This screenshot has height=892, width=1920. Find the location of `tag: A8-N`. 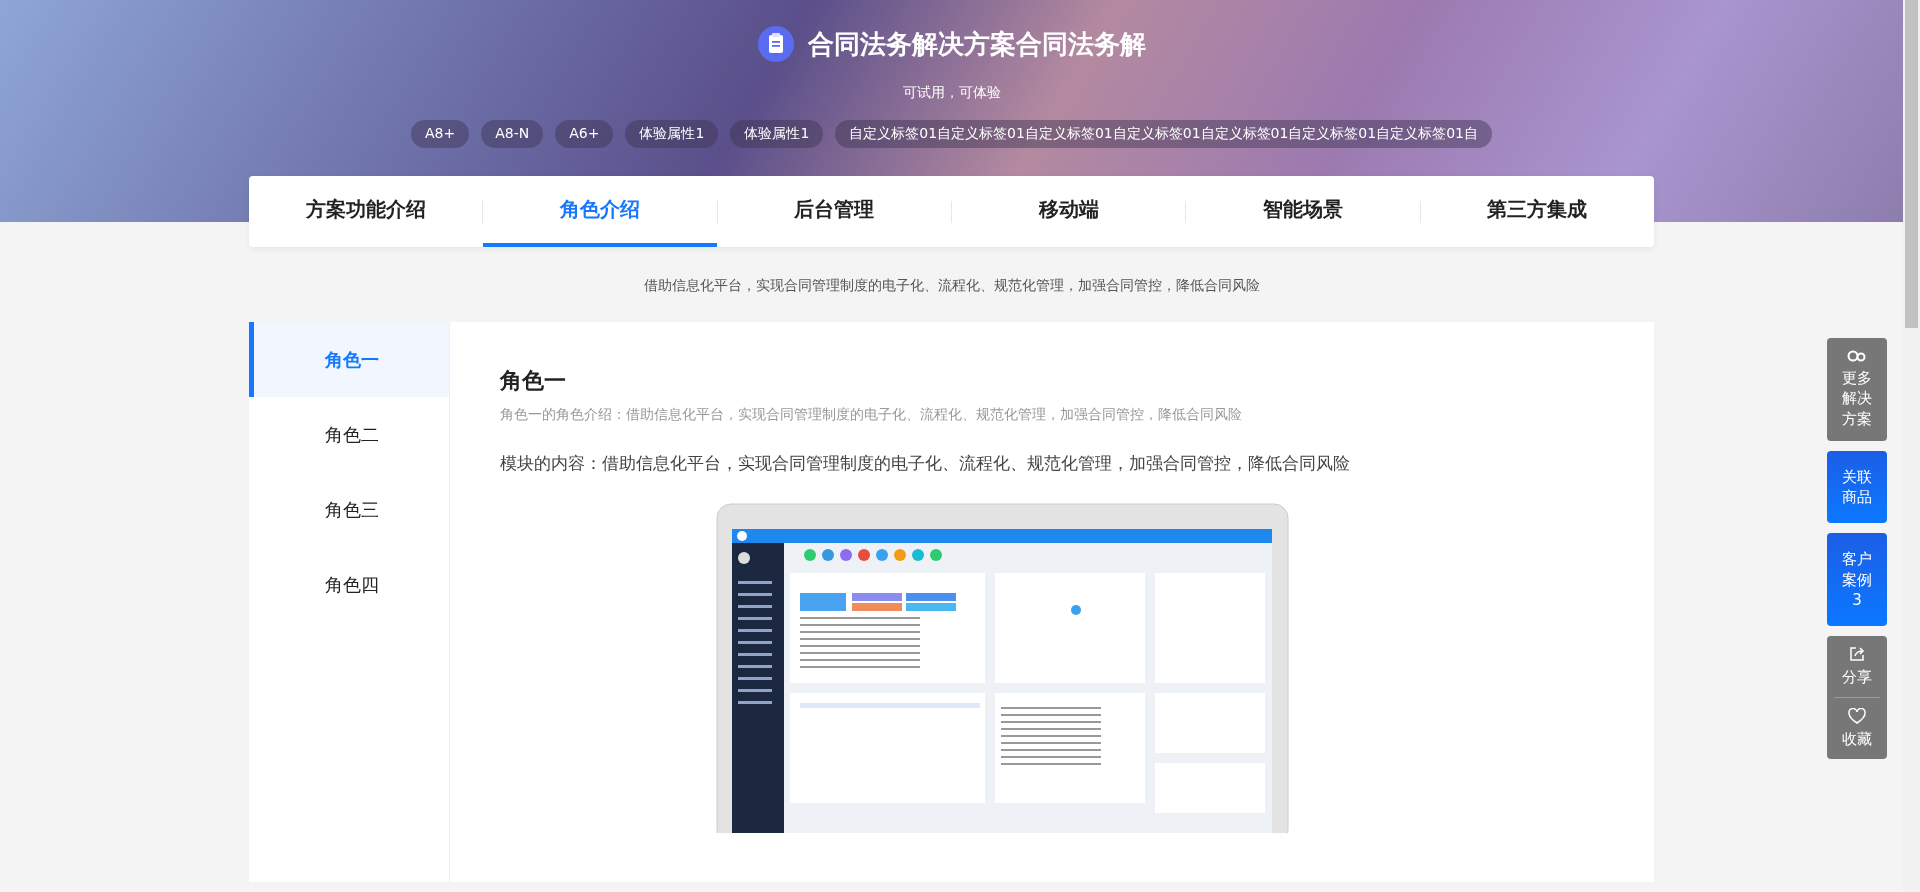

tag: A8-N is located at coordinates (512, 134).